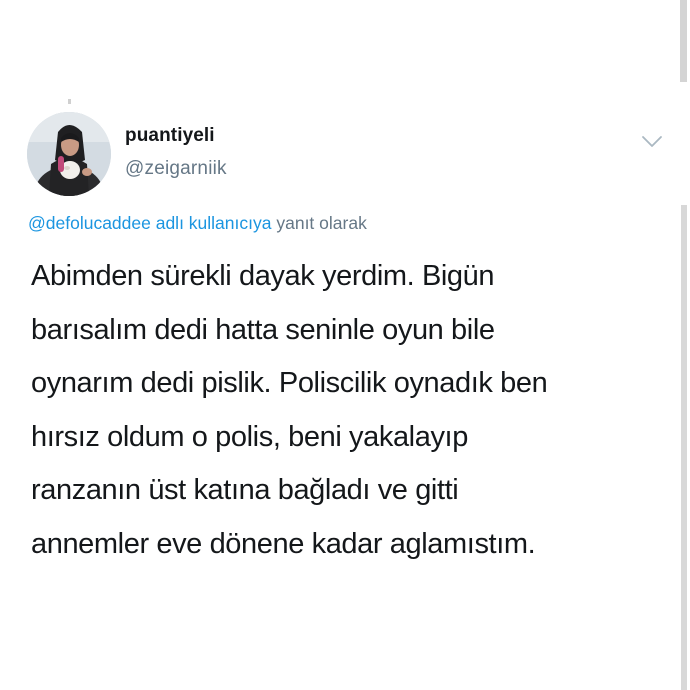  Describe the element at coordinates (263, 276) in the screenshot. I see `tweet-line: Abimden sürekli dayak yerdim. Bigün` at that location.